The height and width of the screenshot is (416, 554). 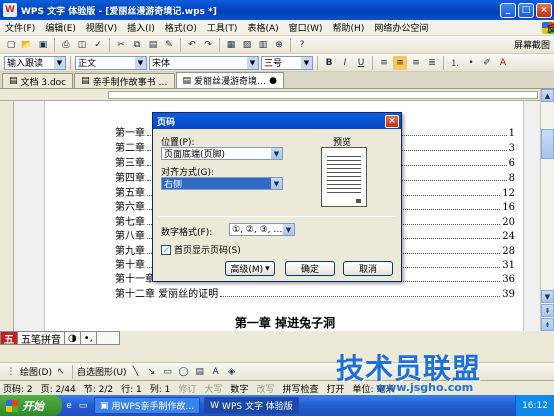 What do you see at coordinates (263, 45) in the screenshot?
I see `insert-chart-icon: ▥` at bounding box center [263, 45].